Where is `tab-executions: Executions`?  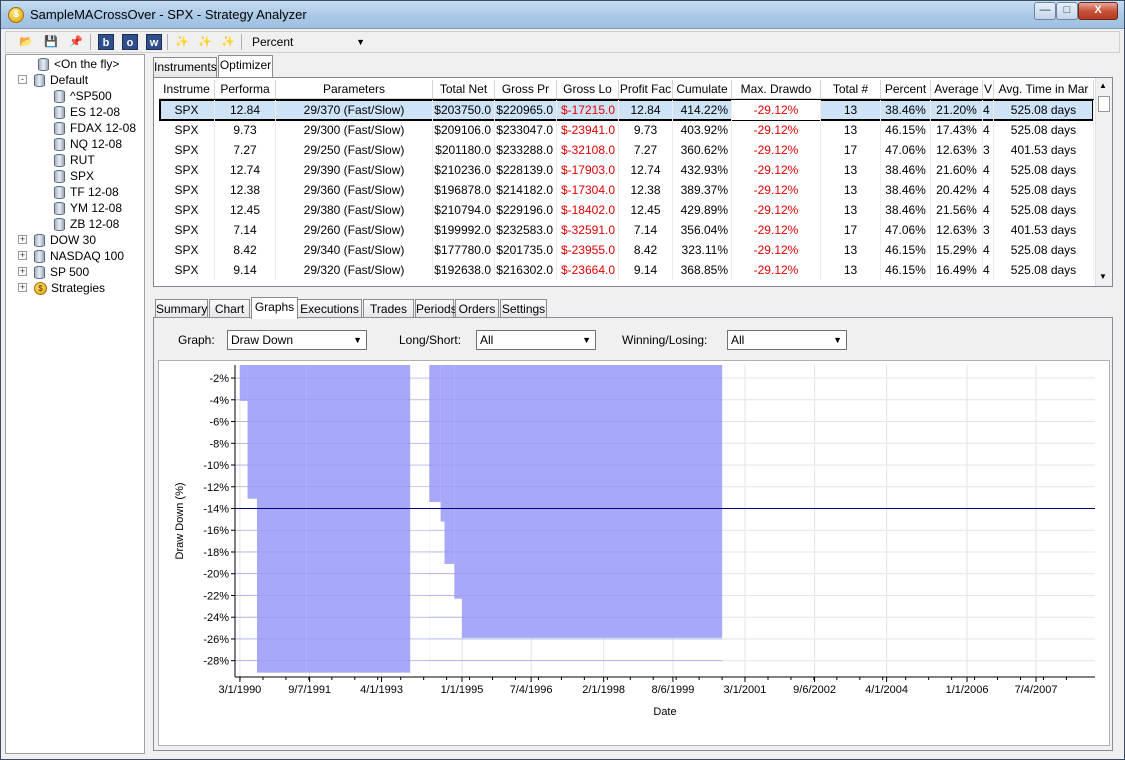
tab-executions: Executions is located at coordinates (329, 309).